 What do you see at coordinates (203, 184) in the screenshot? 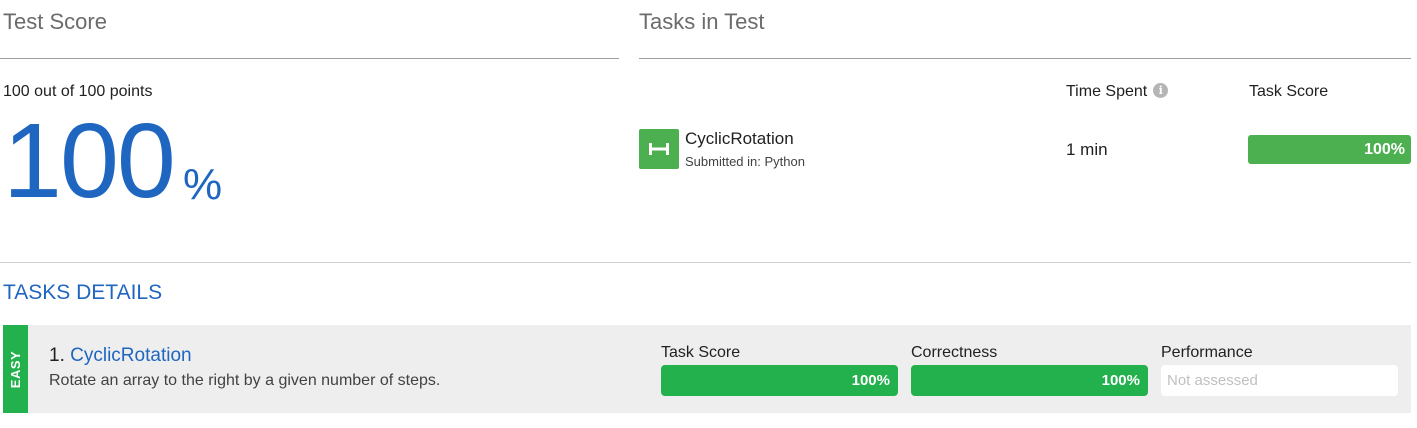
I see `total-score-unit: %` at bounding box center [203, 184].